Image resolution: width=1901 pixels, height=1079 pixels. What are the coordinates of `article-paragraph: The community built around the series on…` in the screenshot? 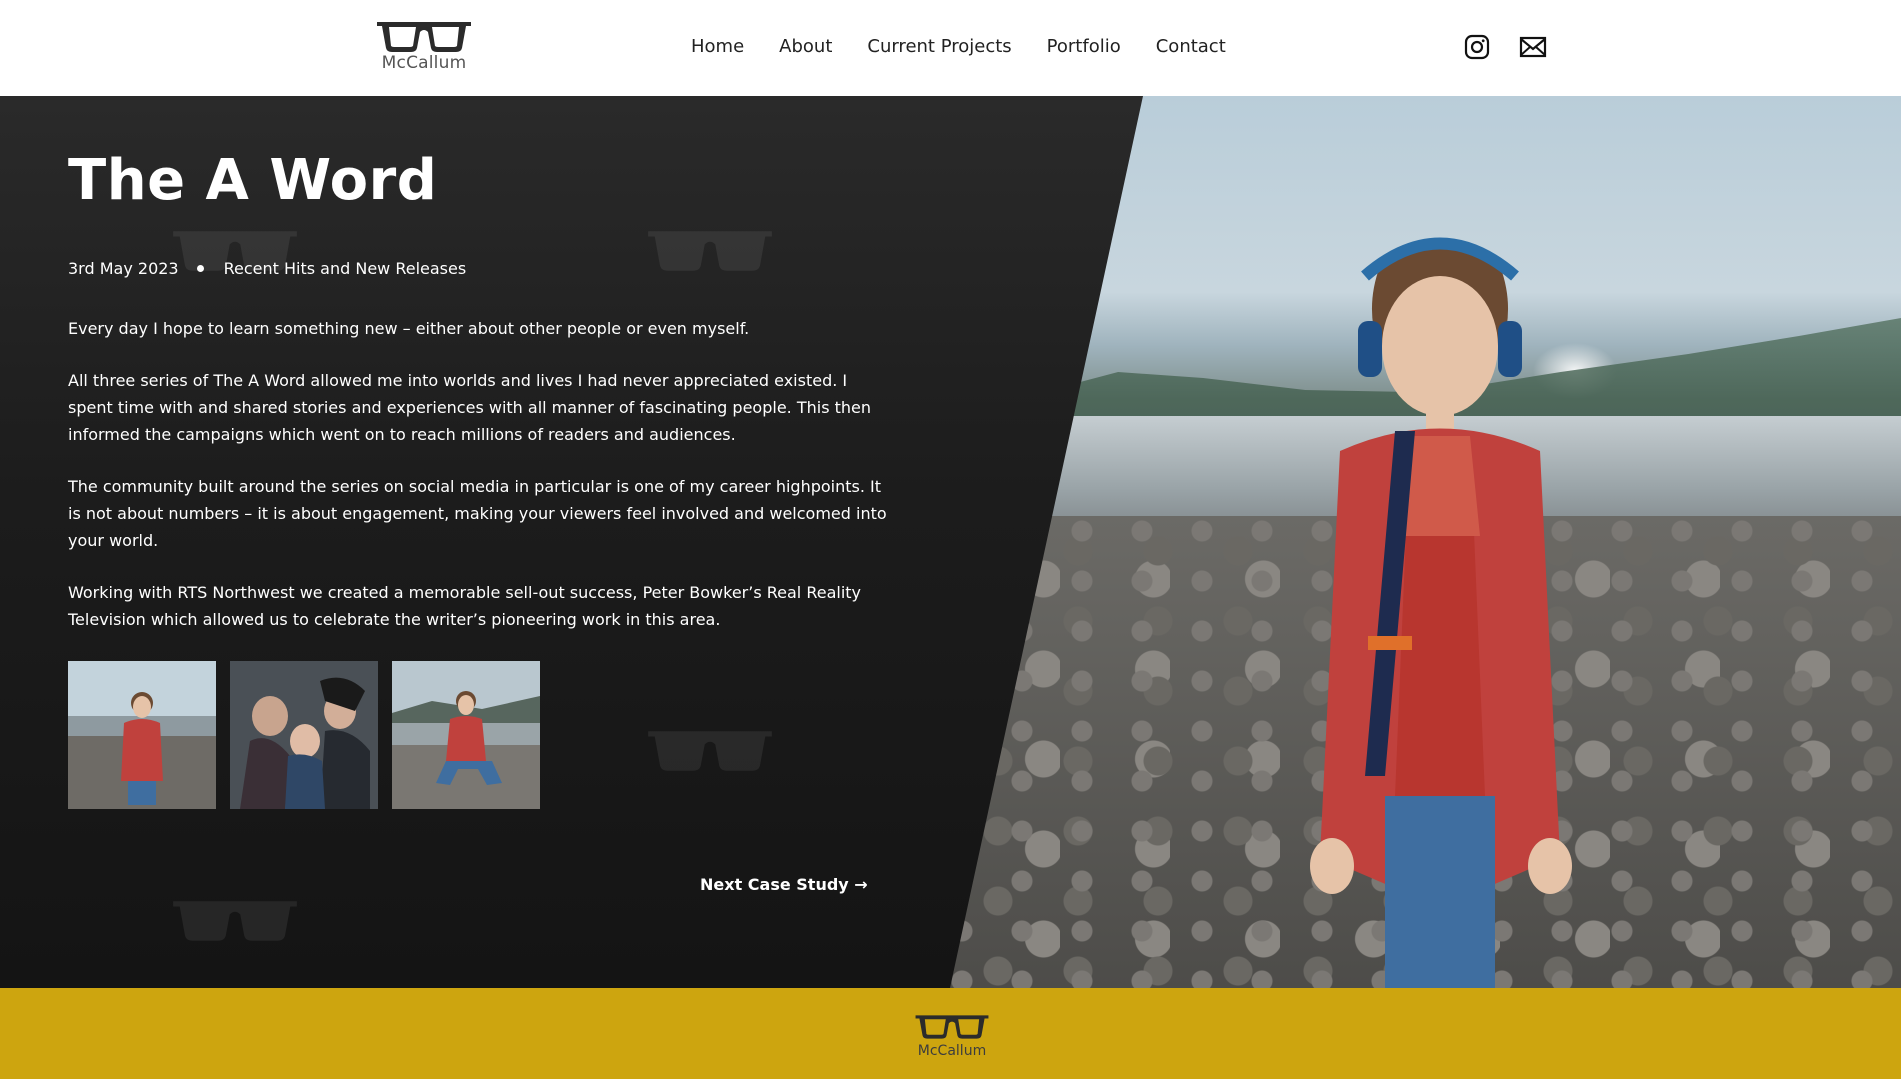 It's located at (477, 513).